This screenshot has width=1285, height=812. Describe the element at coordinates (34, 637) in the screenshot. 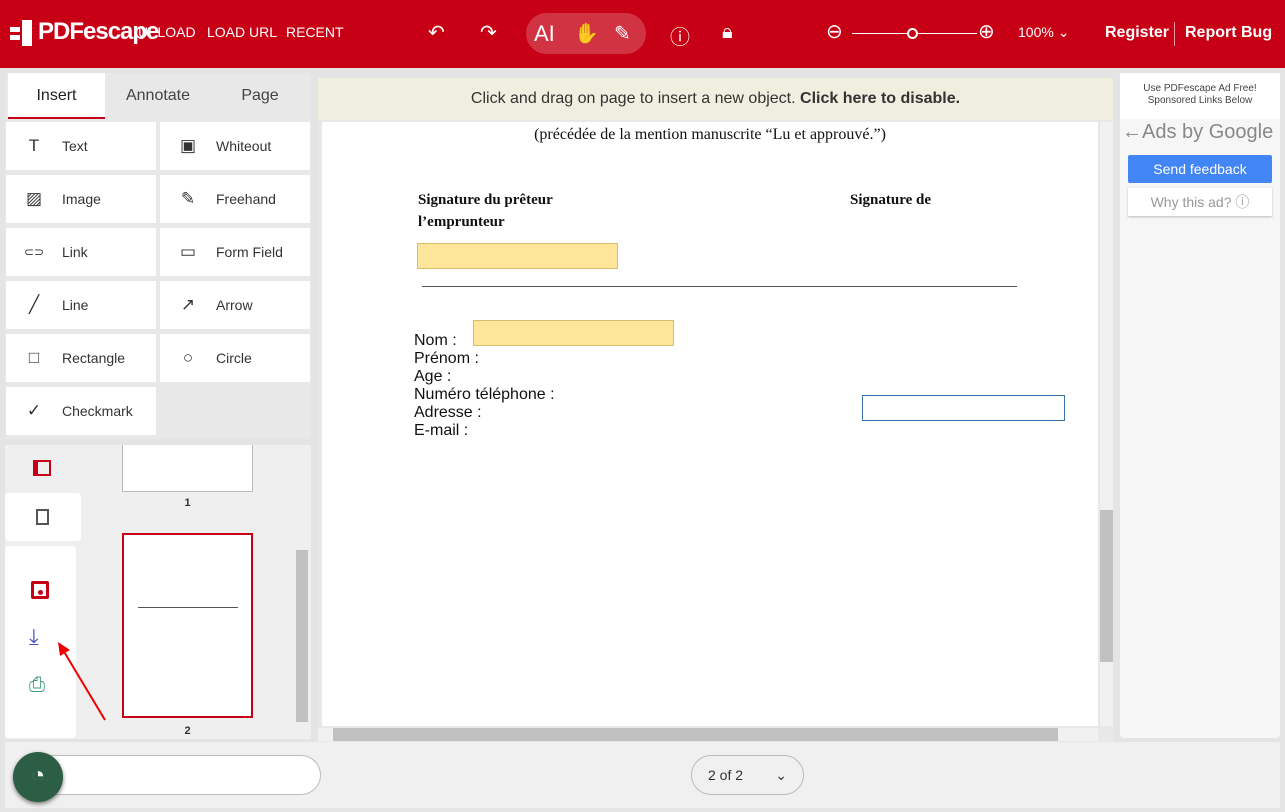

I see `download-icon: ⤓` at that location.